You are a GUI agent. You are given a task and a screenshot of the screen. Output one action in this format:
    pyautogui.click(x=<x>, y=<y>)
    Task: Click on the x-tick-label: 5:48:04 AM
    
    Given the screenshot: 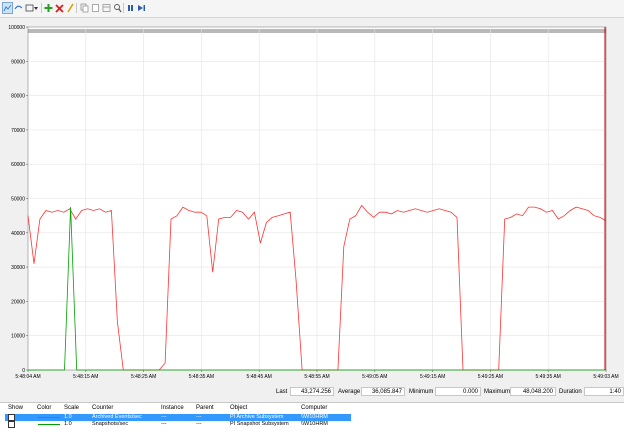 What is the action you would take?
    pyautogui.click(x=27, y=377)
    